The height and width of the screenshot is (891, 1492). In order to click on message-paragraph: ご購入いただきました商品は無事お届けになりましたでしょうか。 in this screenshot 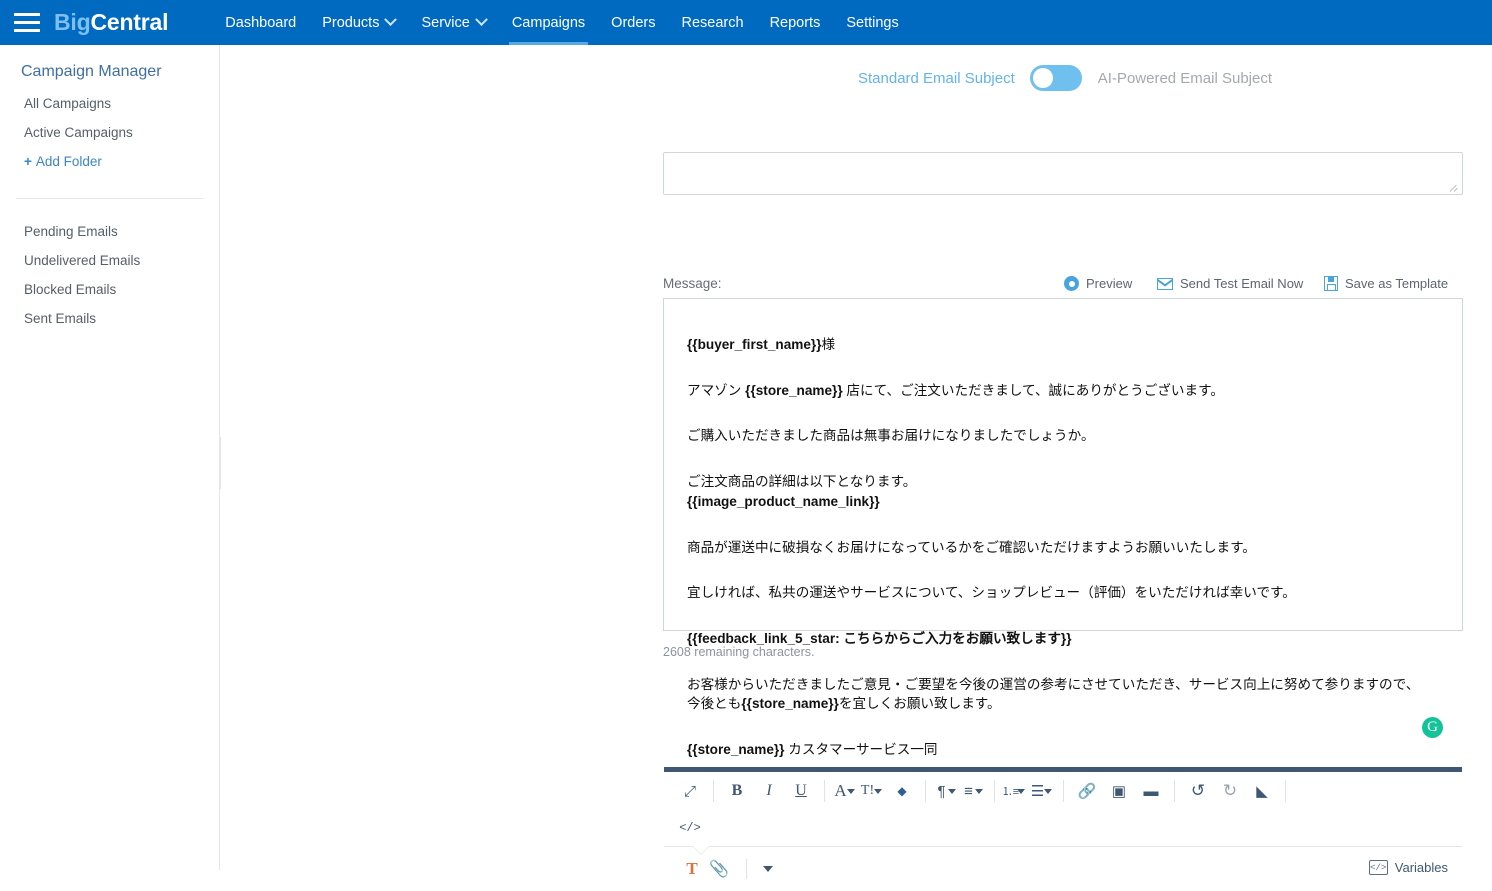, I will do `click(1059, 436)`.